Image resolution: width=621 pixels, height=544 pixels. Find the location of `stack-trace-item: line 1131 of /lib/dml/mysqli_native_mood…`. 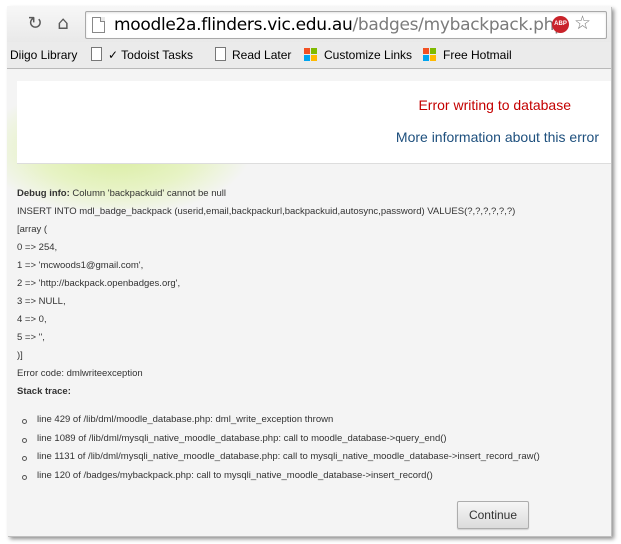

stack-trace-item: line 1131 of /lib/dml/mysqli_native_mood… is located at coordinates (312, 457).